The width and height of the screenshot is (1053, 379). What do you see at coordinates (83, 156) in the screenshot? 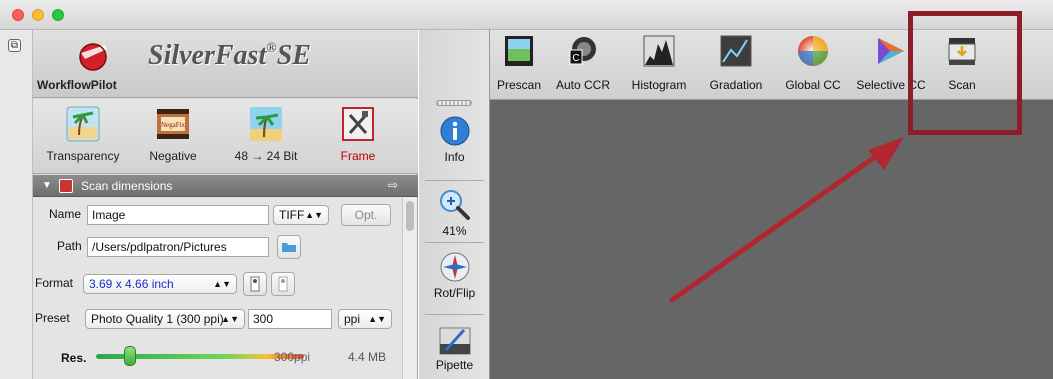
I see `mode-label: Transparency` at bounding box center [83, 156].